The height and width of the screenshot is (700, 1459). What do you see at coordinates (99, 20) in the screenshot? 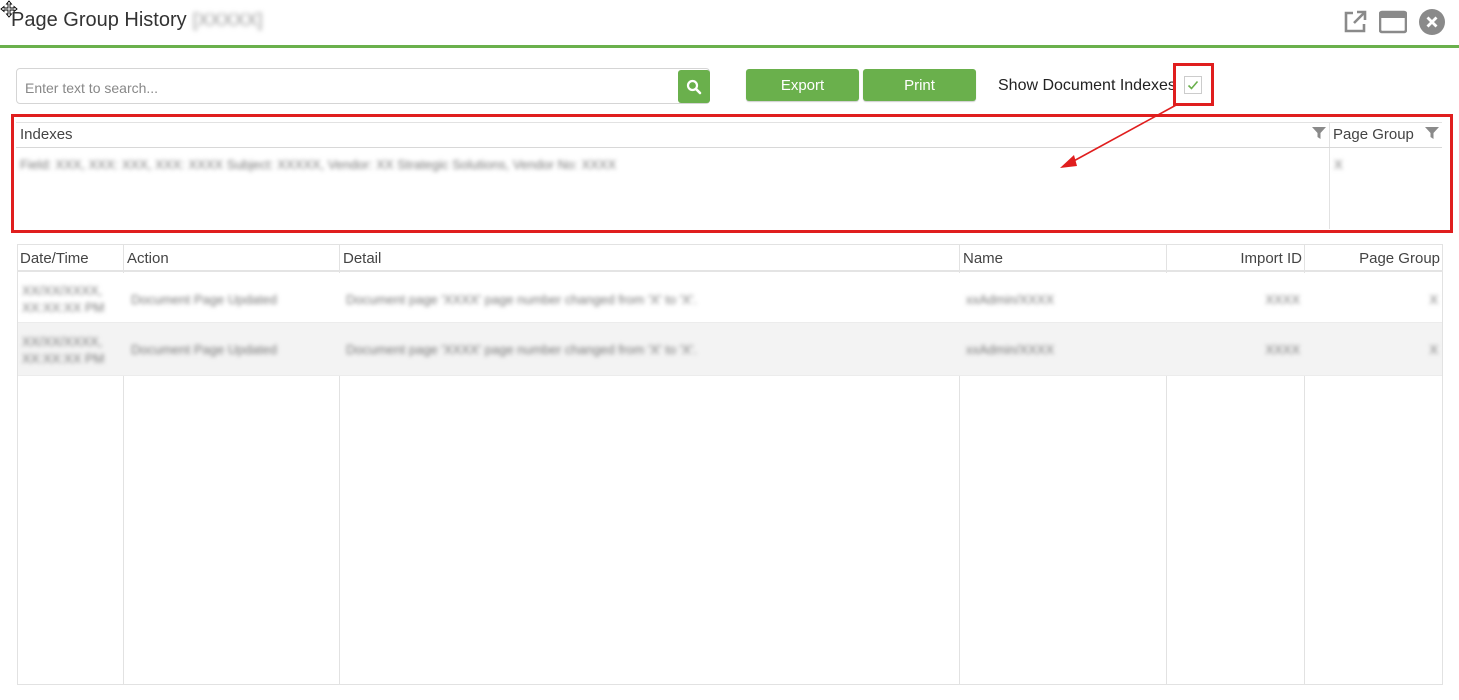
I see `window-title-text: Page Group History` at bounding box center [99, 20].